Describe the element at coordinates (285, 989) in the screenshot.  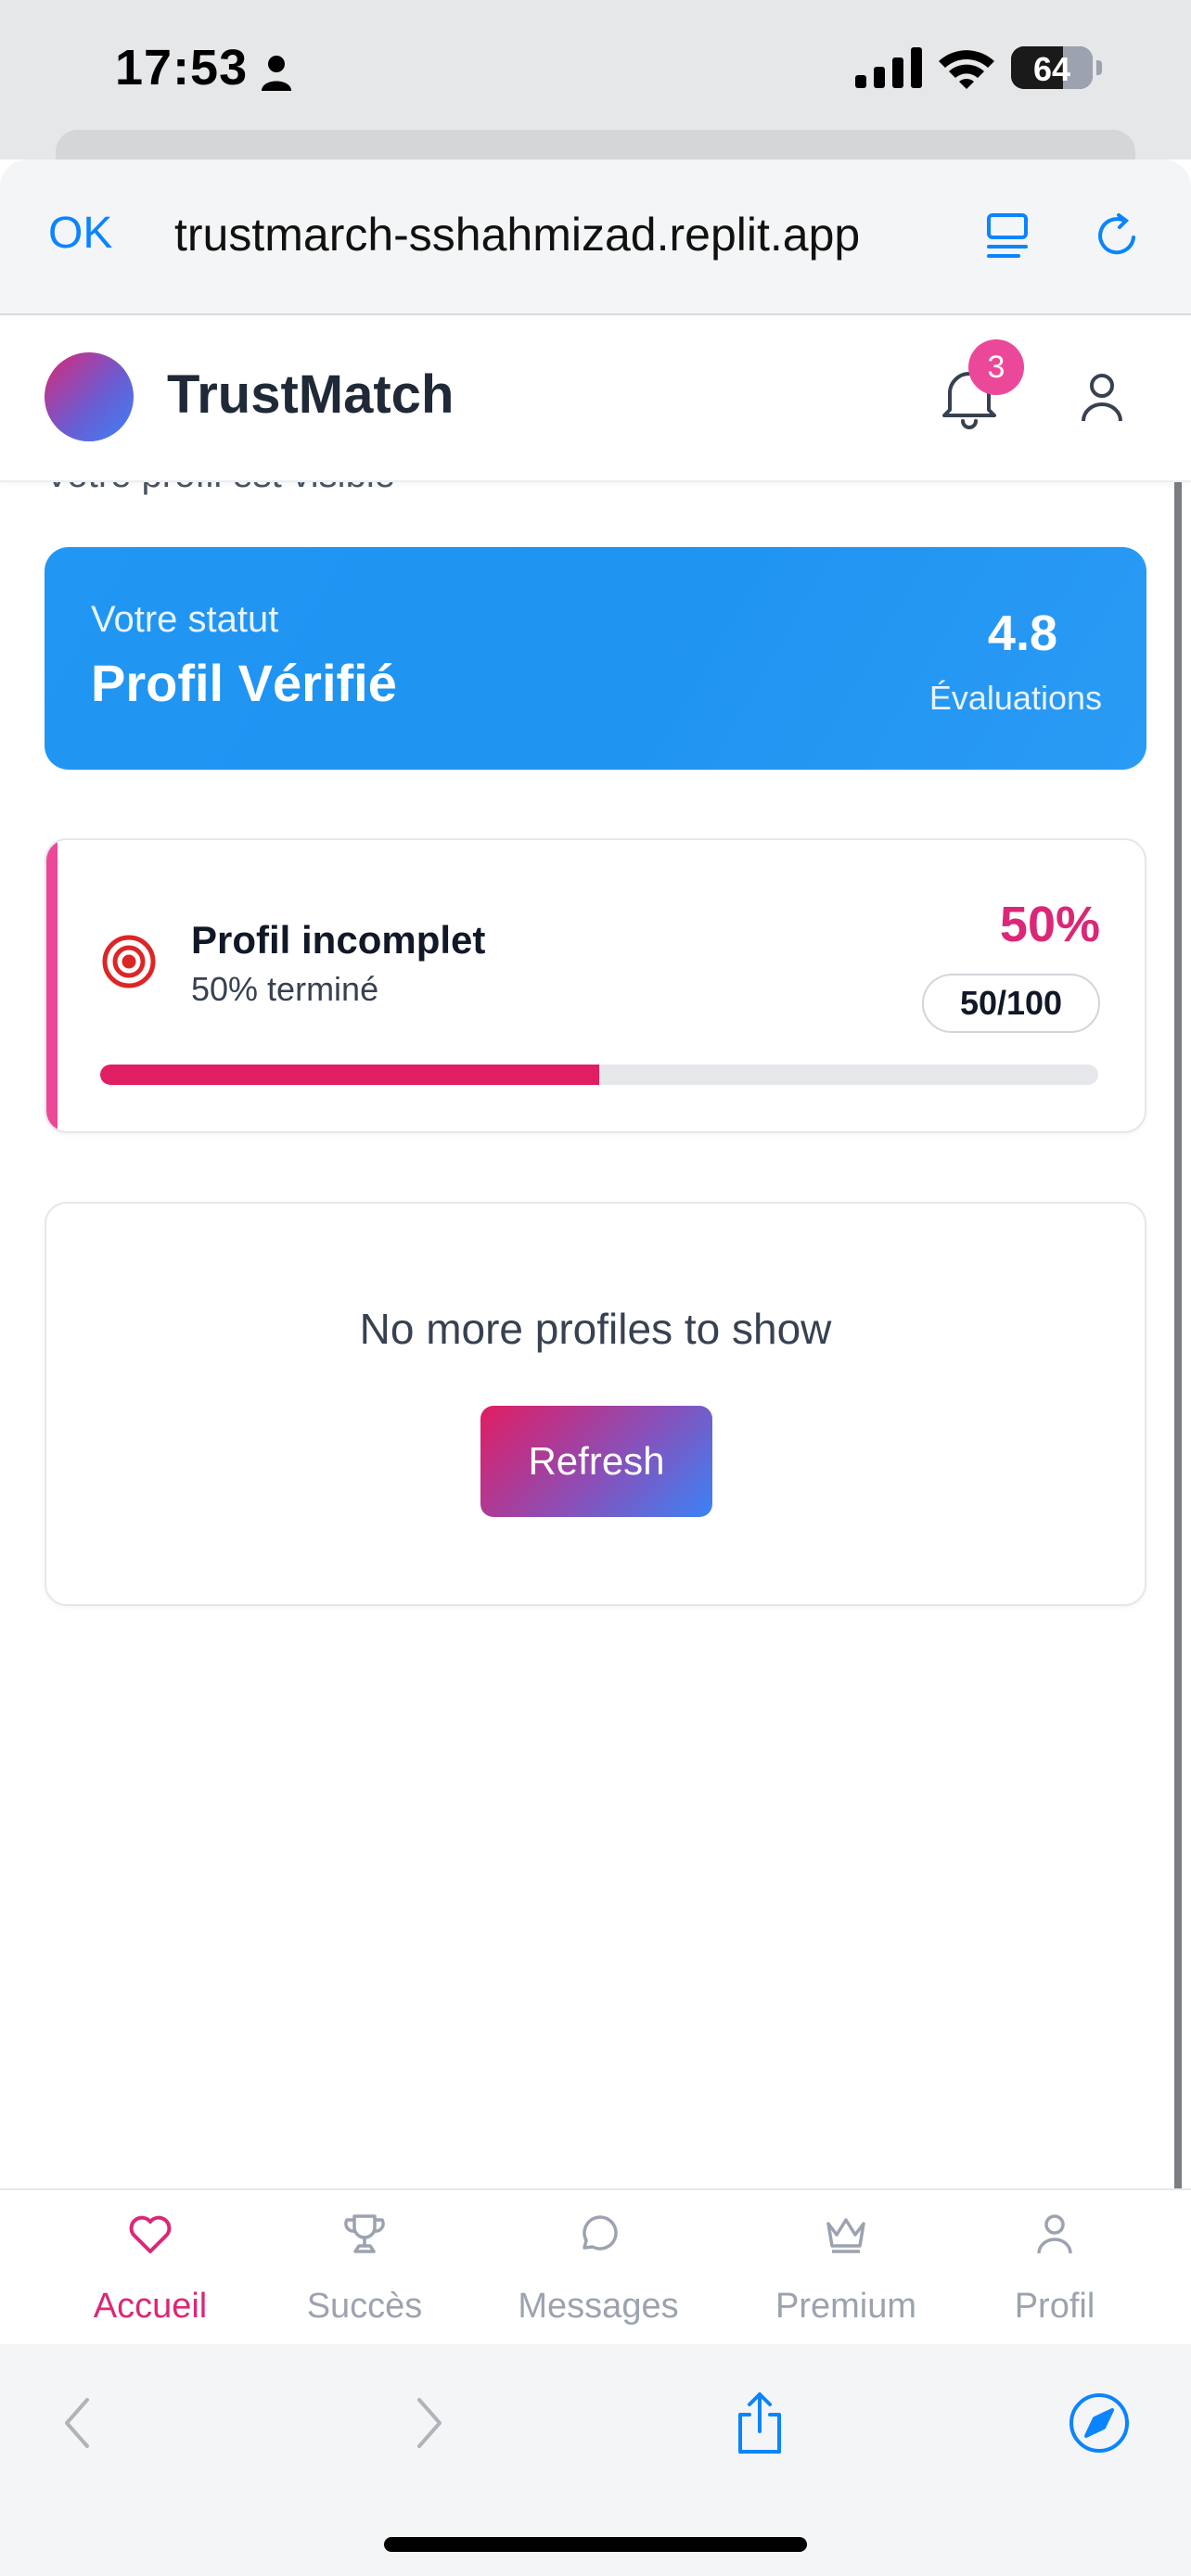
I see `progress-subtitle: 50% terminé` at that location.